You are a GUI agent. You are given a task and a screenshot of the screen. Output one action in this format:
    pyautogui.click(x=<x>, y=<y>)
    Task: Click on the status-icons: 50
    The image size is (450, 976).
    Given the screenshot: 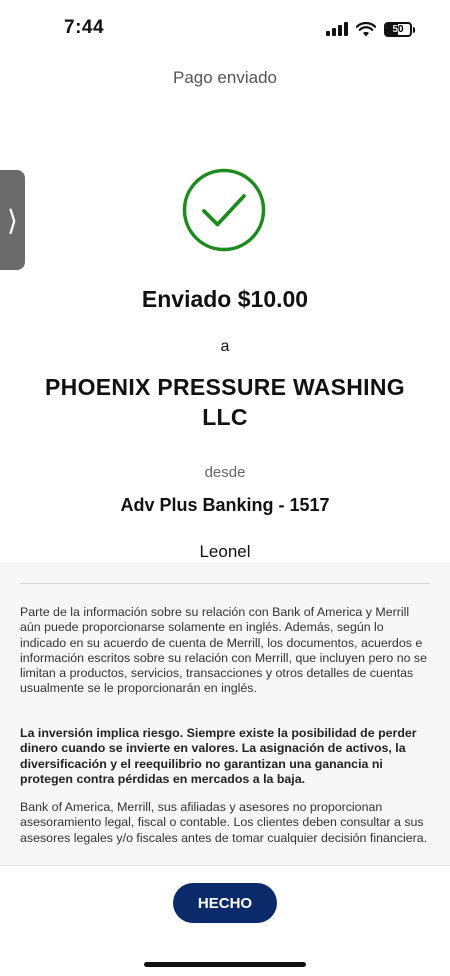 What is the action you would take?
    pyautogui.click(x=370, y=29)
    